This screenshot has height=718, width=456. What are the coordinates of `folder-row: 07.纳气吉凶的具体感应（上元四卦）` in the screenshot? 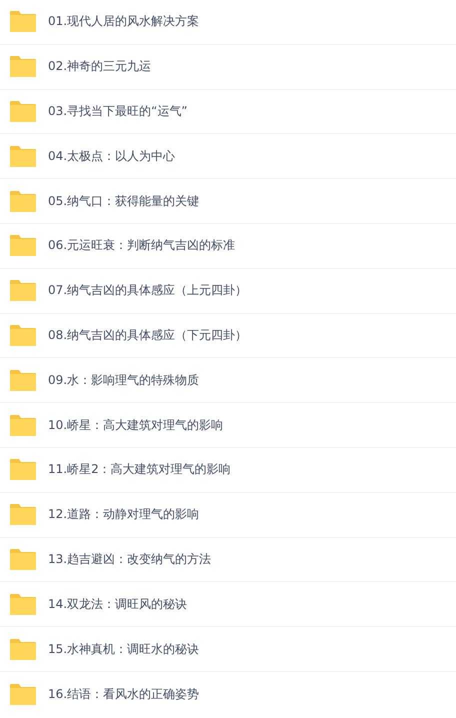 It's located at (228, 291).